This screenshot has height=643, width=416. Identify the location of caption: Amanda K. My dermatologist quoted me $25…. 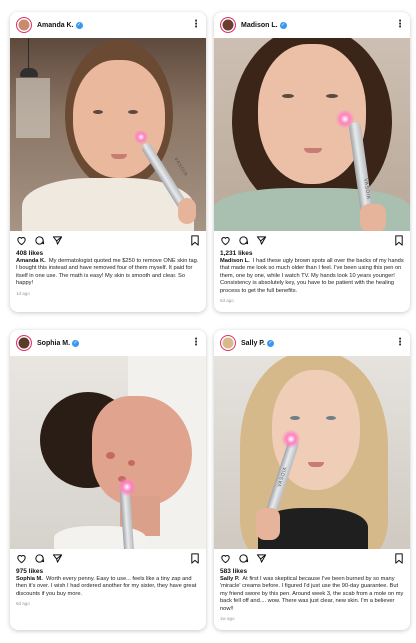
(108, 272).